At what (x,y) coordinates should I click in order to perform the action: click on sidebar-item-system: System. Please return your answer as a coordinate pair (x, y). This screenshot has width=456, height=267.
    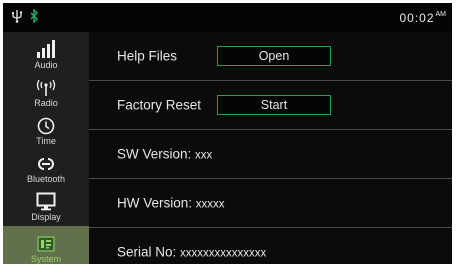
    Looking at the image, I should click on (46, 245).